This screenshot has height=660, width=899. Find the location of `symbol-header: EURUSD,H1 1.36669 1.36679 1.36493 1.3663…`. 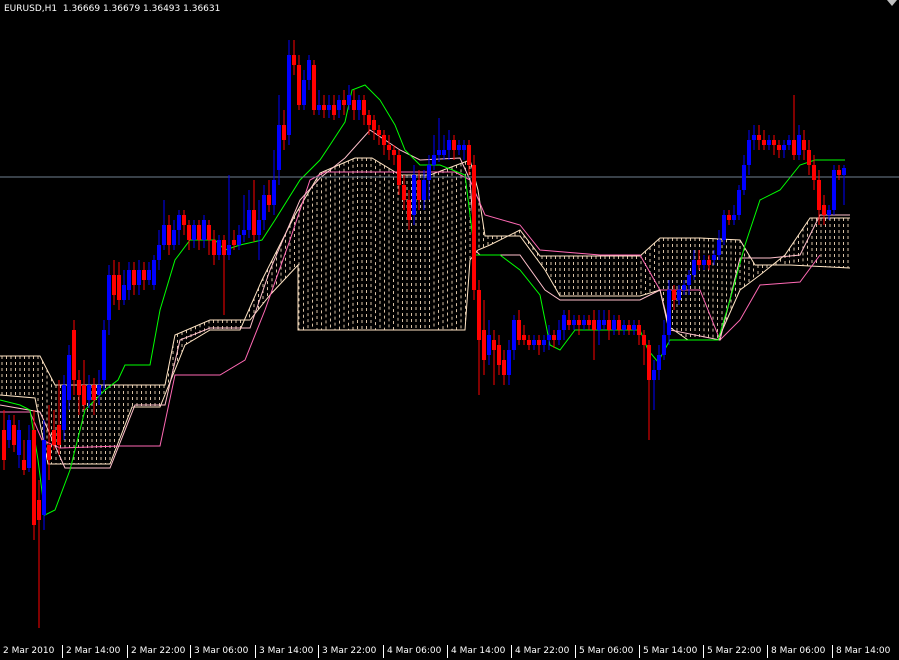

symbol-header: EURUSD,H1 1.36669 1.36679 1.36493 1.3663… is located at coordinates (112, 9).